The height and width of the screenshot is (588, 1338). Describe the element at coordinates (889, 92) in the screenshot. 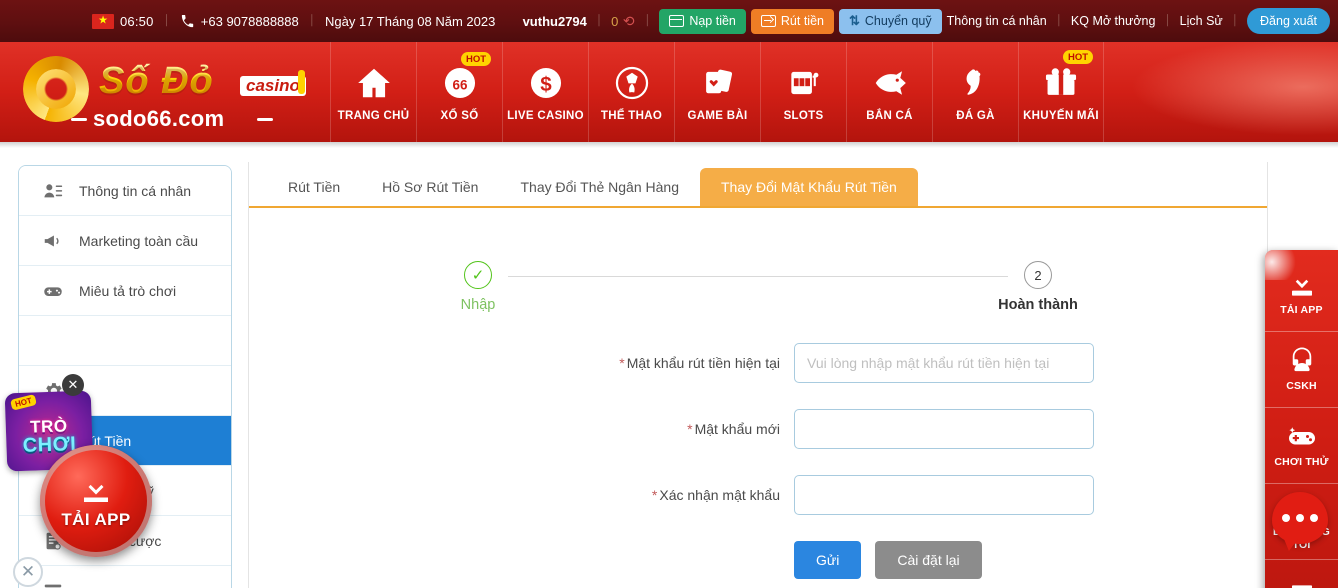

I see `nav-item-bắn-cá: BẮN CÁ` at that location.